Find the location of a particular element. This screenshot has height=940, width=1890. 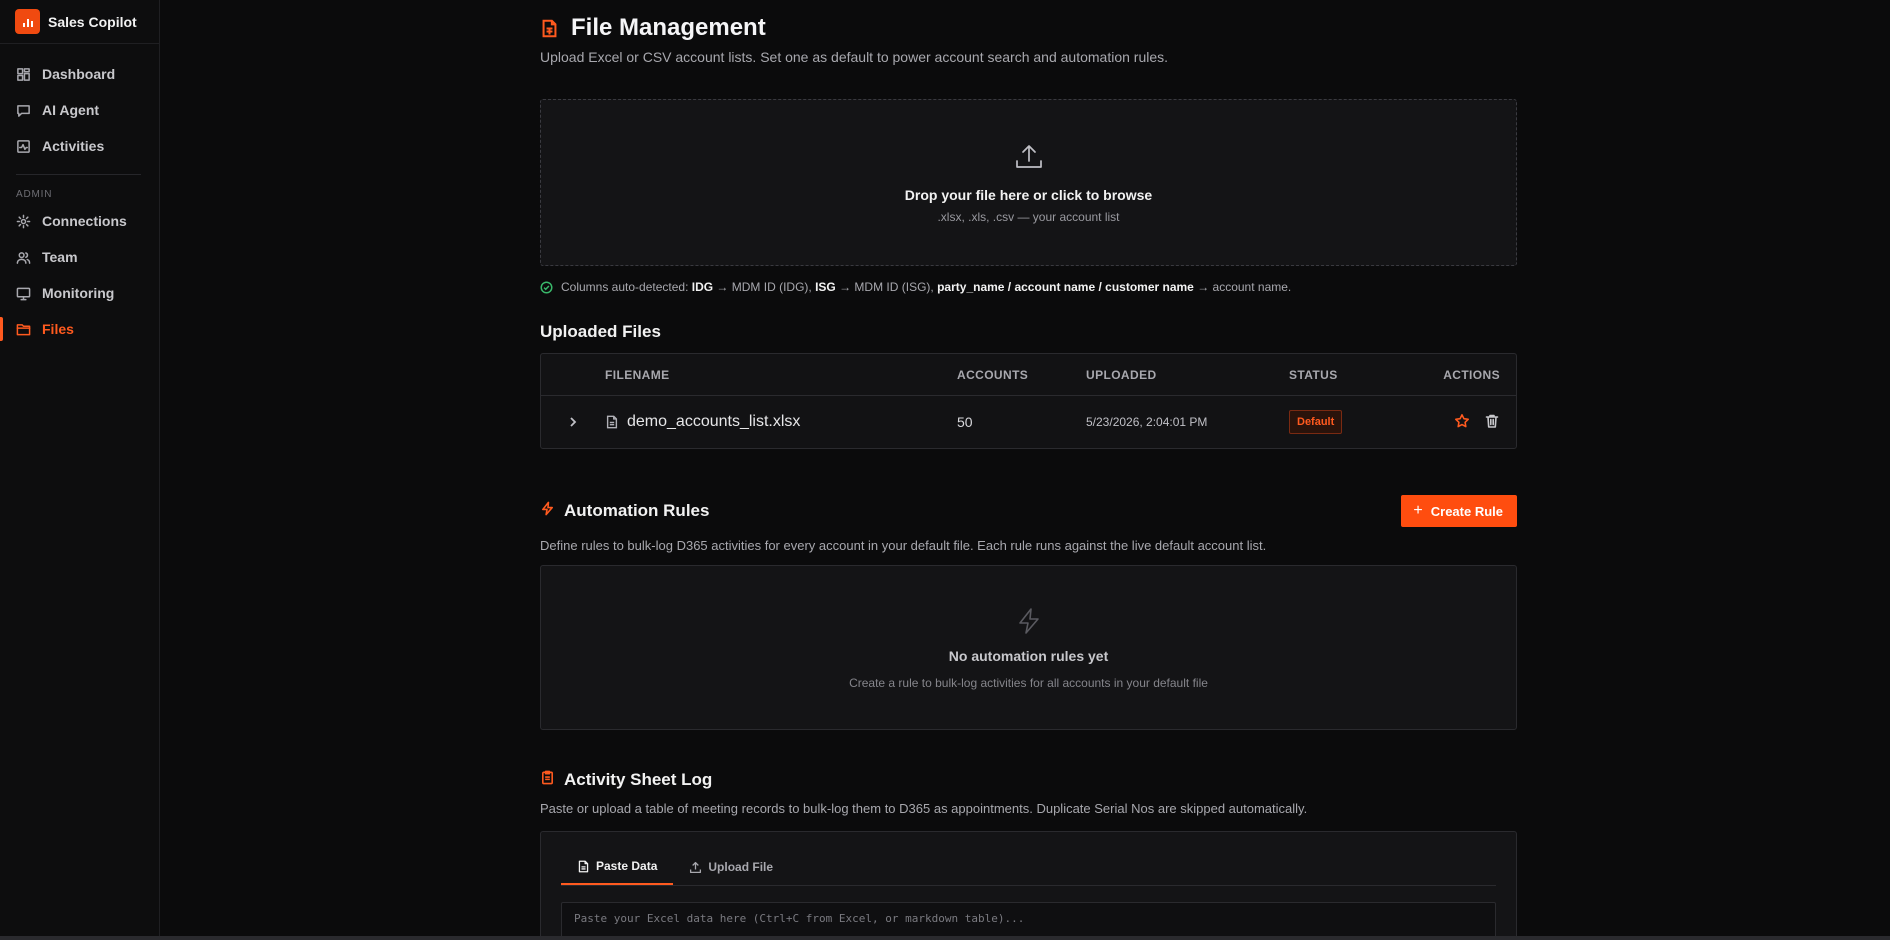

sidebar-divider is located at coordinates (78, 174).